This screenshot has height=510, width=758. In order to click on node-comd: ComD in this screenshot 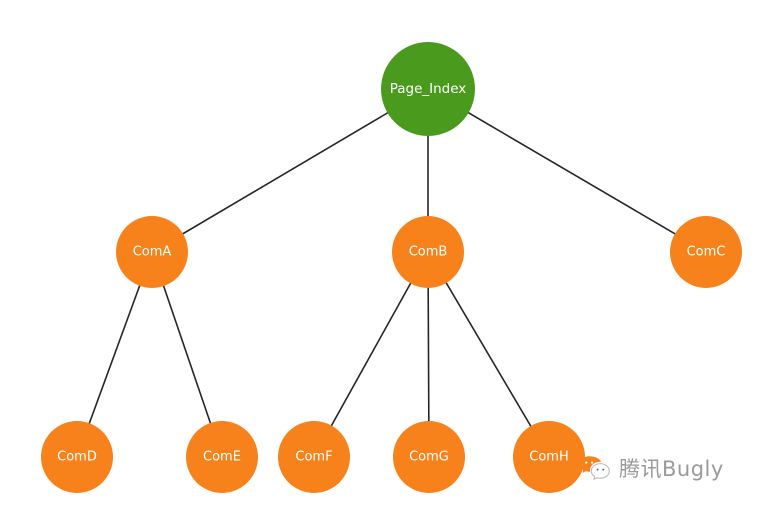, I will do `click(77, 457)`.